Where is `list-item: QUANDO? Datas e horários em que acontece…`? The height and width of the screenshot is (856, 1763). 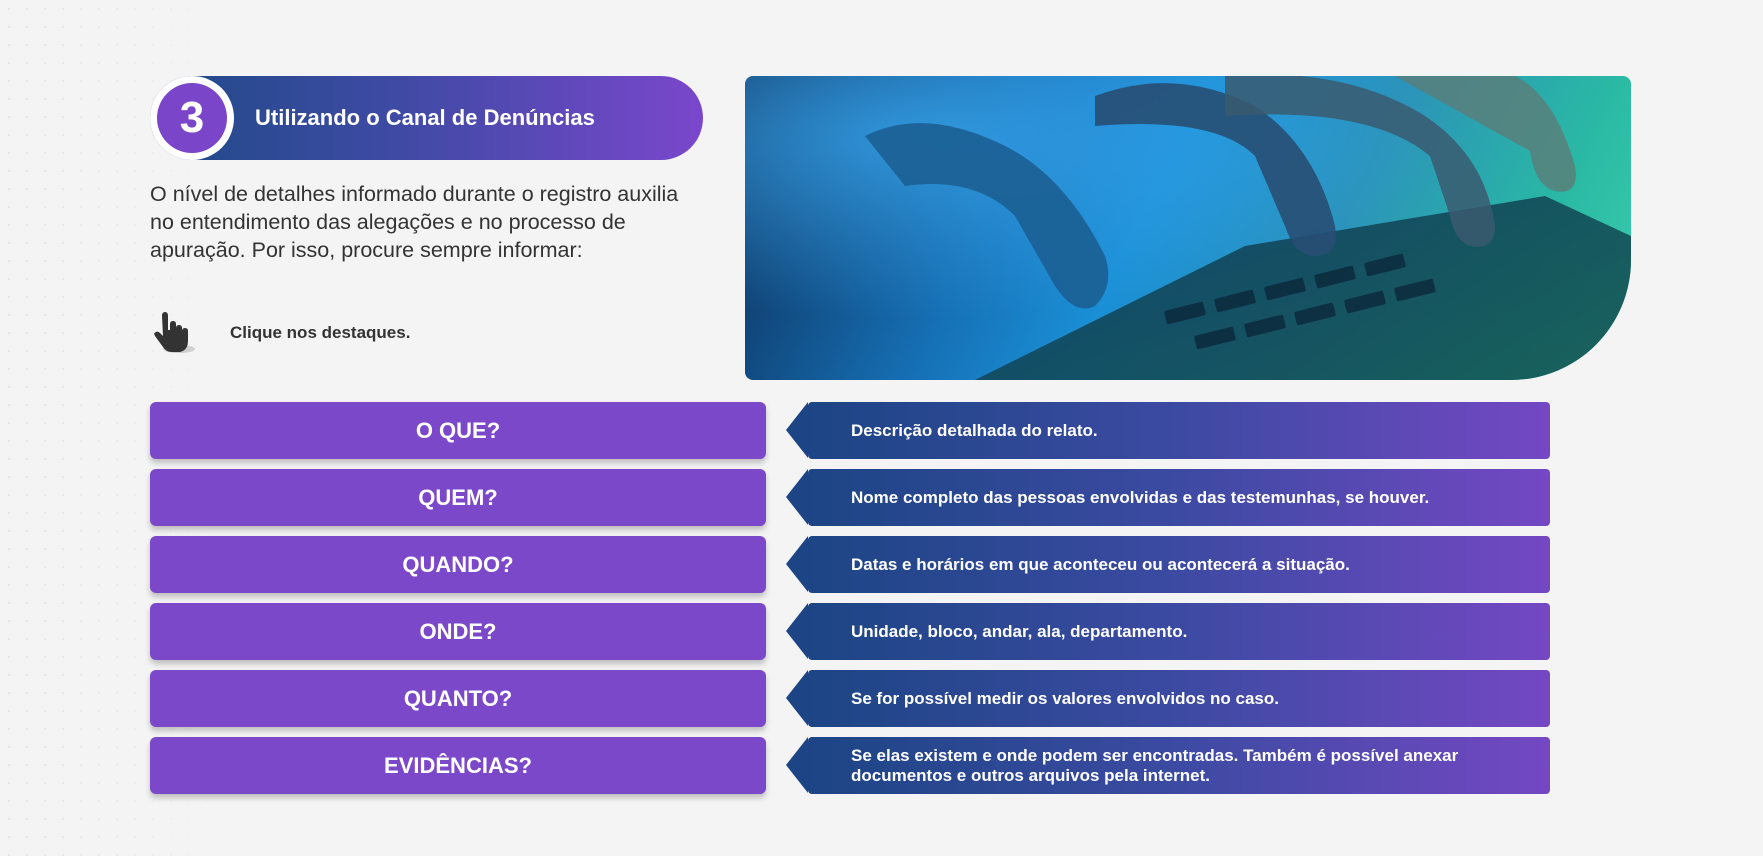 list-item: QUANDO? Datas e horários em que acontece… is located at coordinates (850, 564).